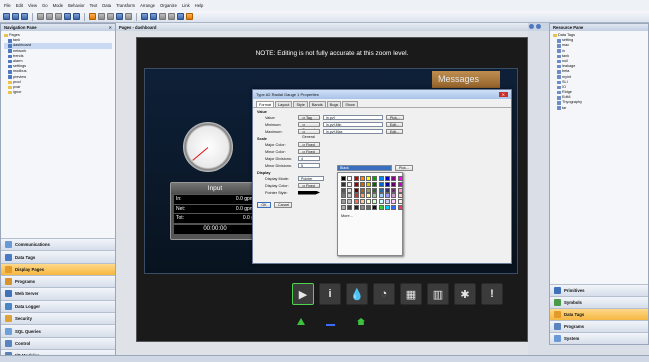 This screenshot has width=649, height=362. I want to click on left-radial-gauge, so click(208, 147).